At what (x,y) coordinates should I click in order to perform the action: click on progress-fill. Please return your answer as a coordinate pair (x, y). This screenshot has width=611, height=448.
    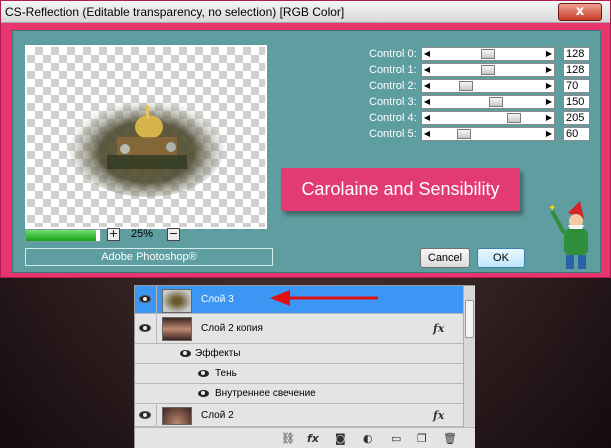
    Looking at the image, I should click on (61, 235).